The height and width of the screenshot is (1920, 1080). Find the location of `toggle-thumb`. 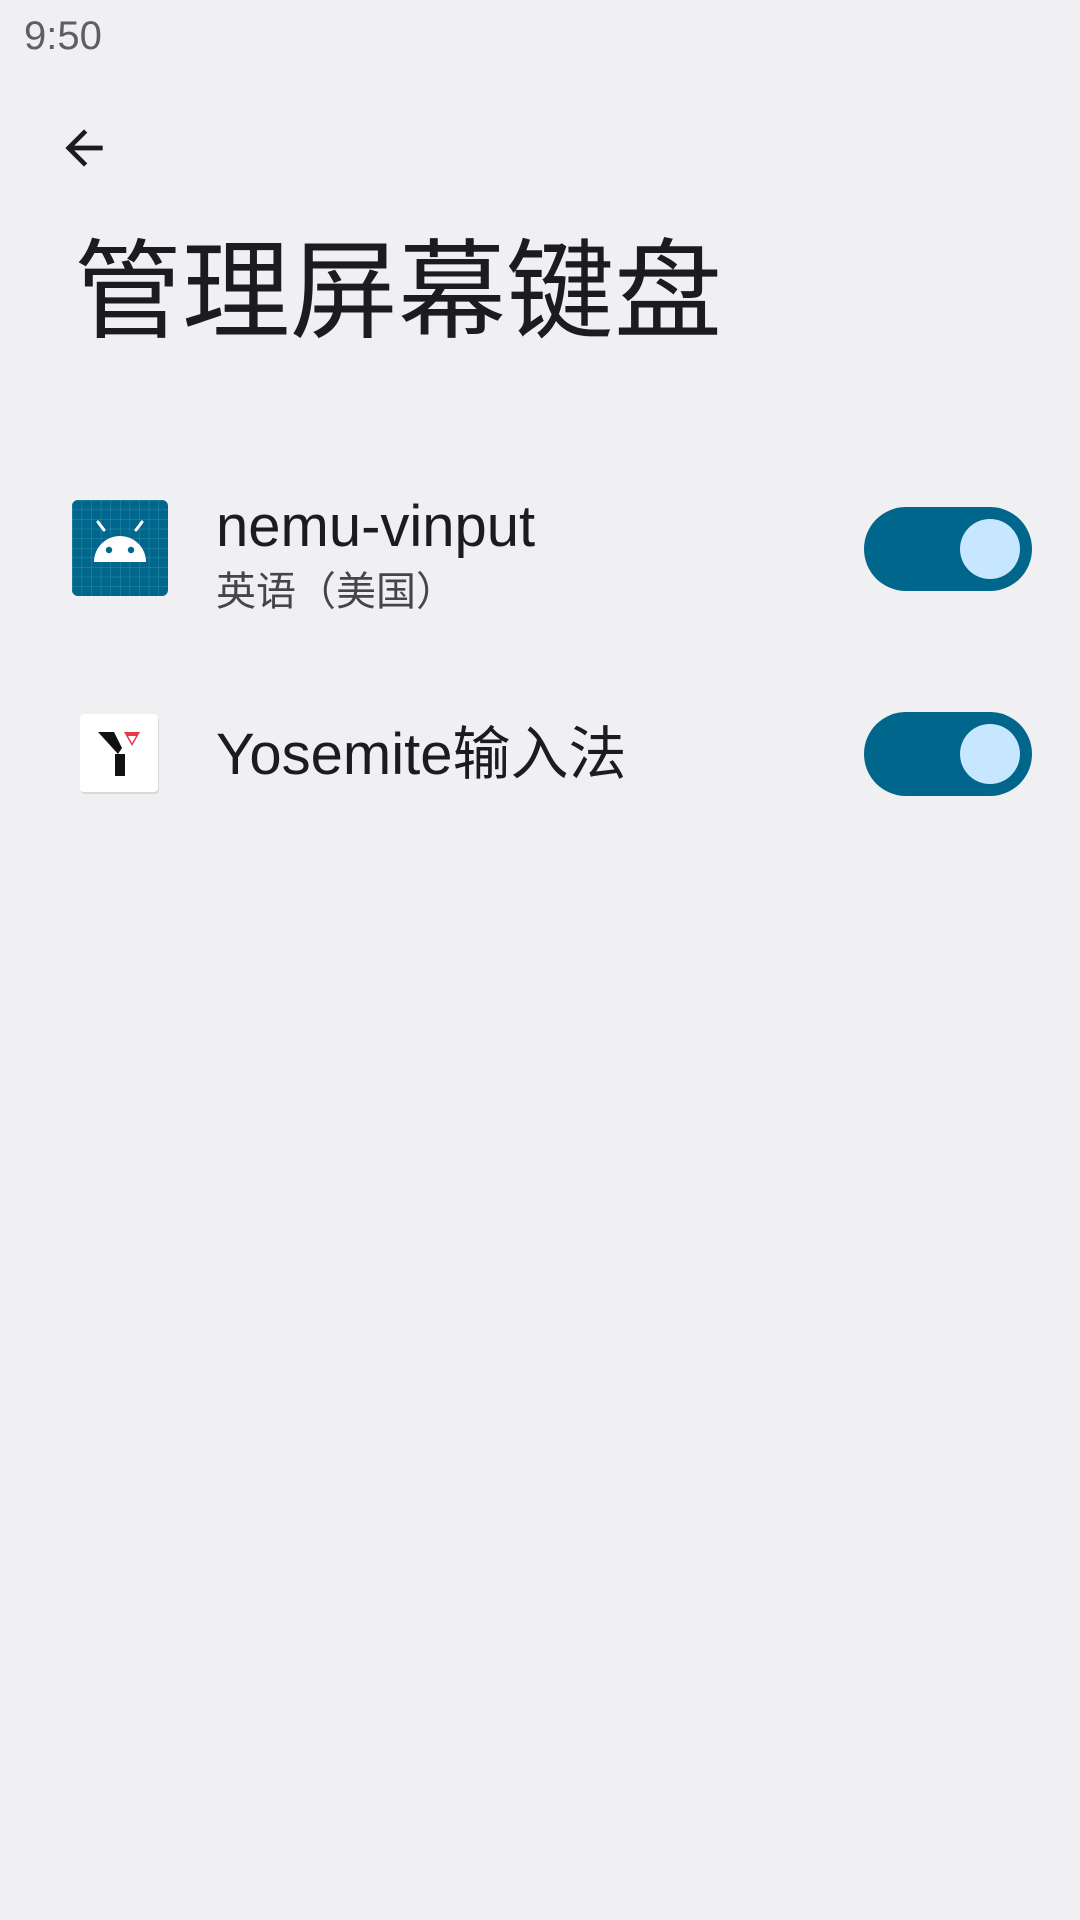

toggle-thumb is located at coordinates (990, 754).